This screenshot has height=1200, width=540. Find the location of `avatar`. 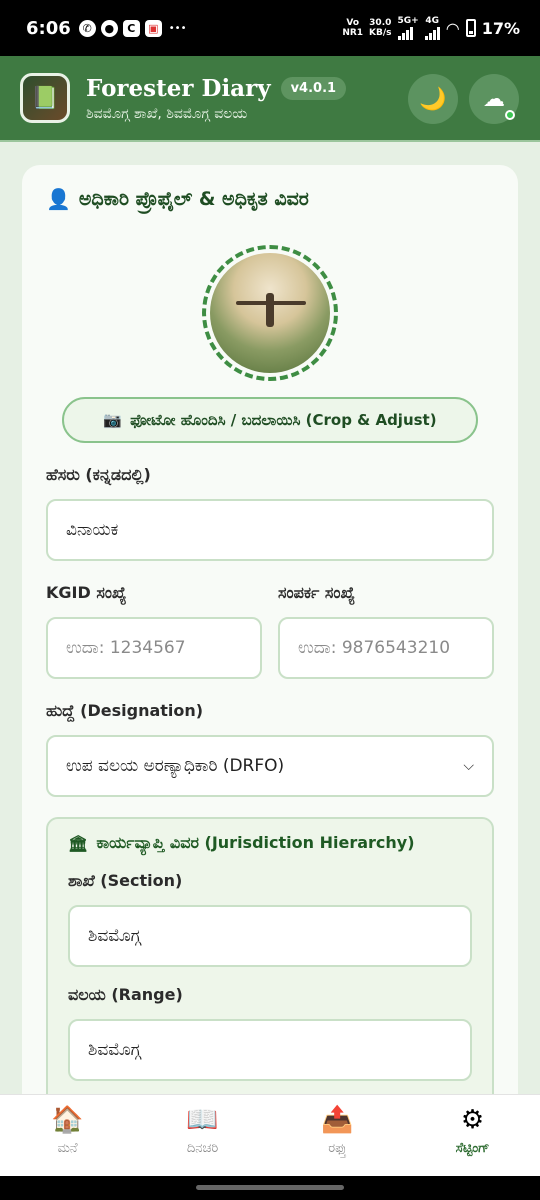

avatar is located at coordinates (270, 313).